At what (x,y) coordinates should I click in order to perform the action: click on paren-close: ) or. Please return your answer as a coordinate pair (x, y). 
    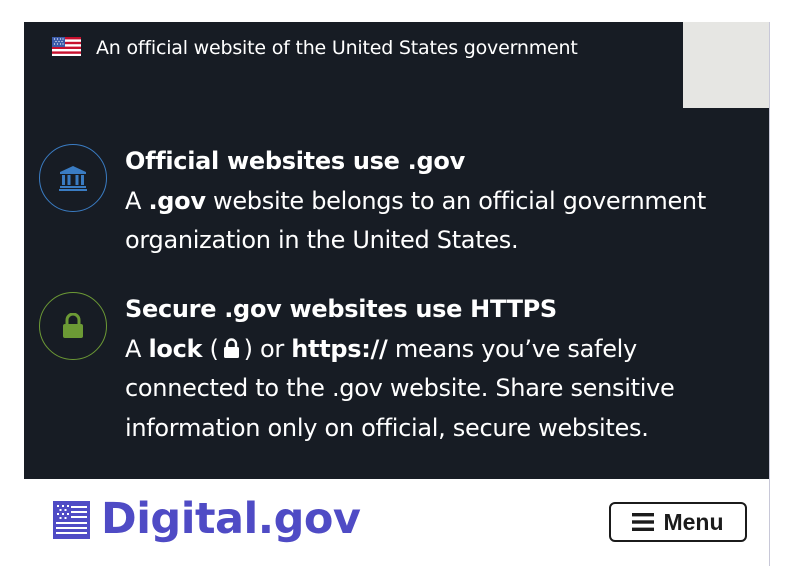
    Looking at the image, I should click on (267, 348).